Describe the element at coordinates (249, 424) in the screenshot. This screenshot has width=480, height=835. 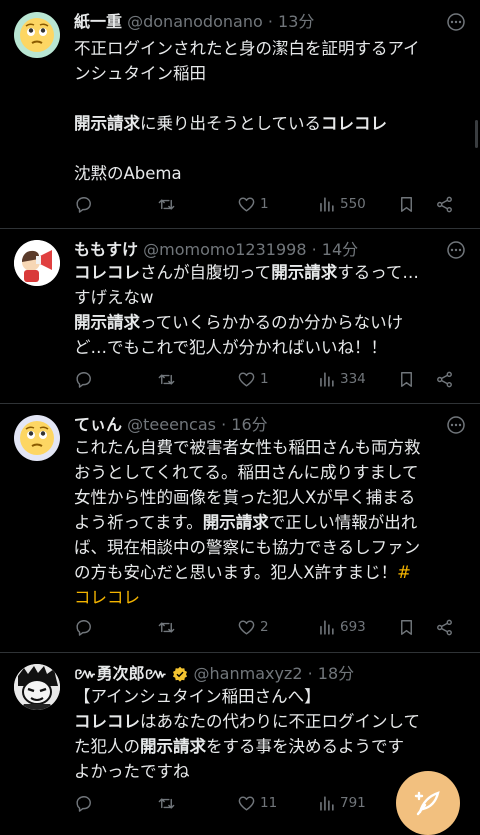
I see `timestamp: 16分` at that location.